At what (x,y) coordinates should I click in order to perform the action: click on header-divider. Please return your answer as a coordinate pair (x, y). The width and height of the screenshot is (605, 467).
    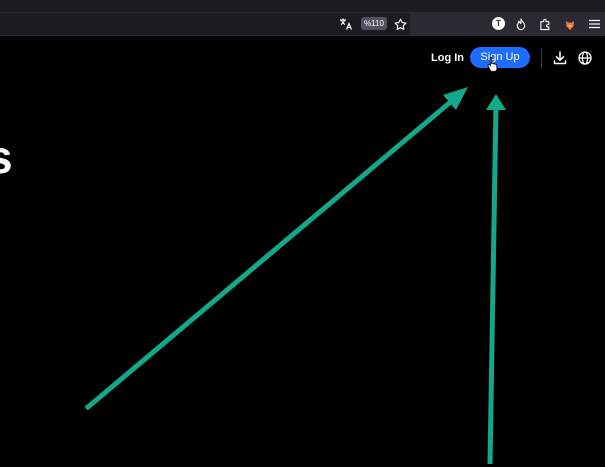
    Looking at the image, I should click on (541, 58).